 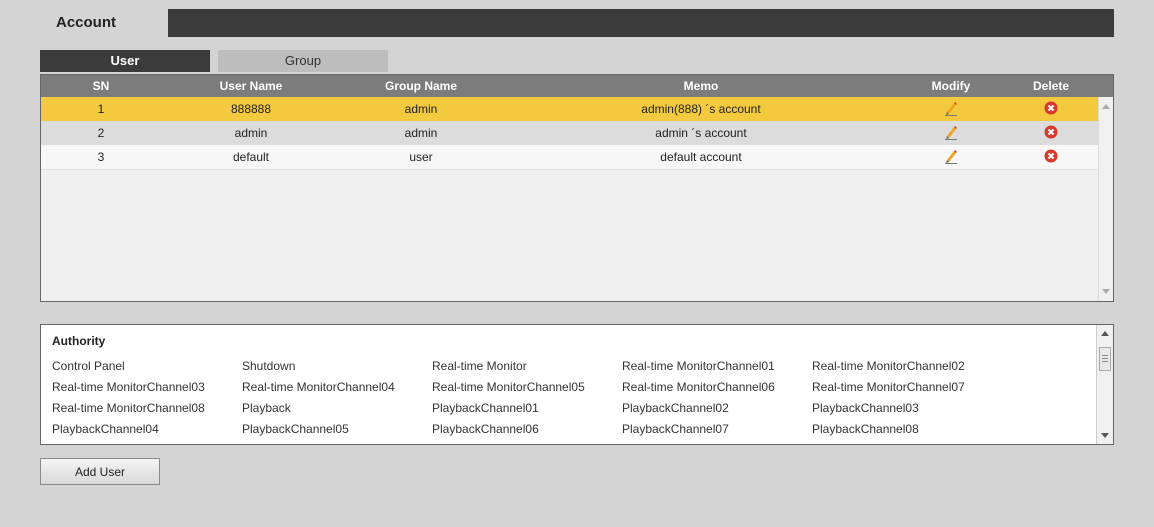 I want to click on authority-item: PlaybackChannel04, so click(x=105, y=429).